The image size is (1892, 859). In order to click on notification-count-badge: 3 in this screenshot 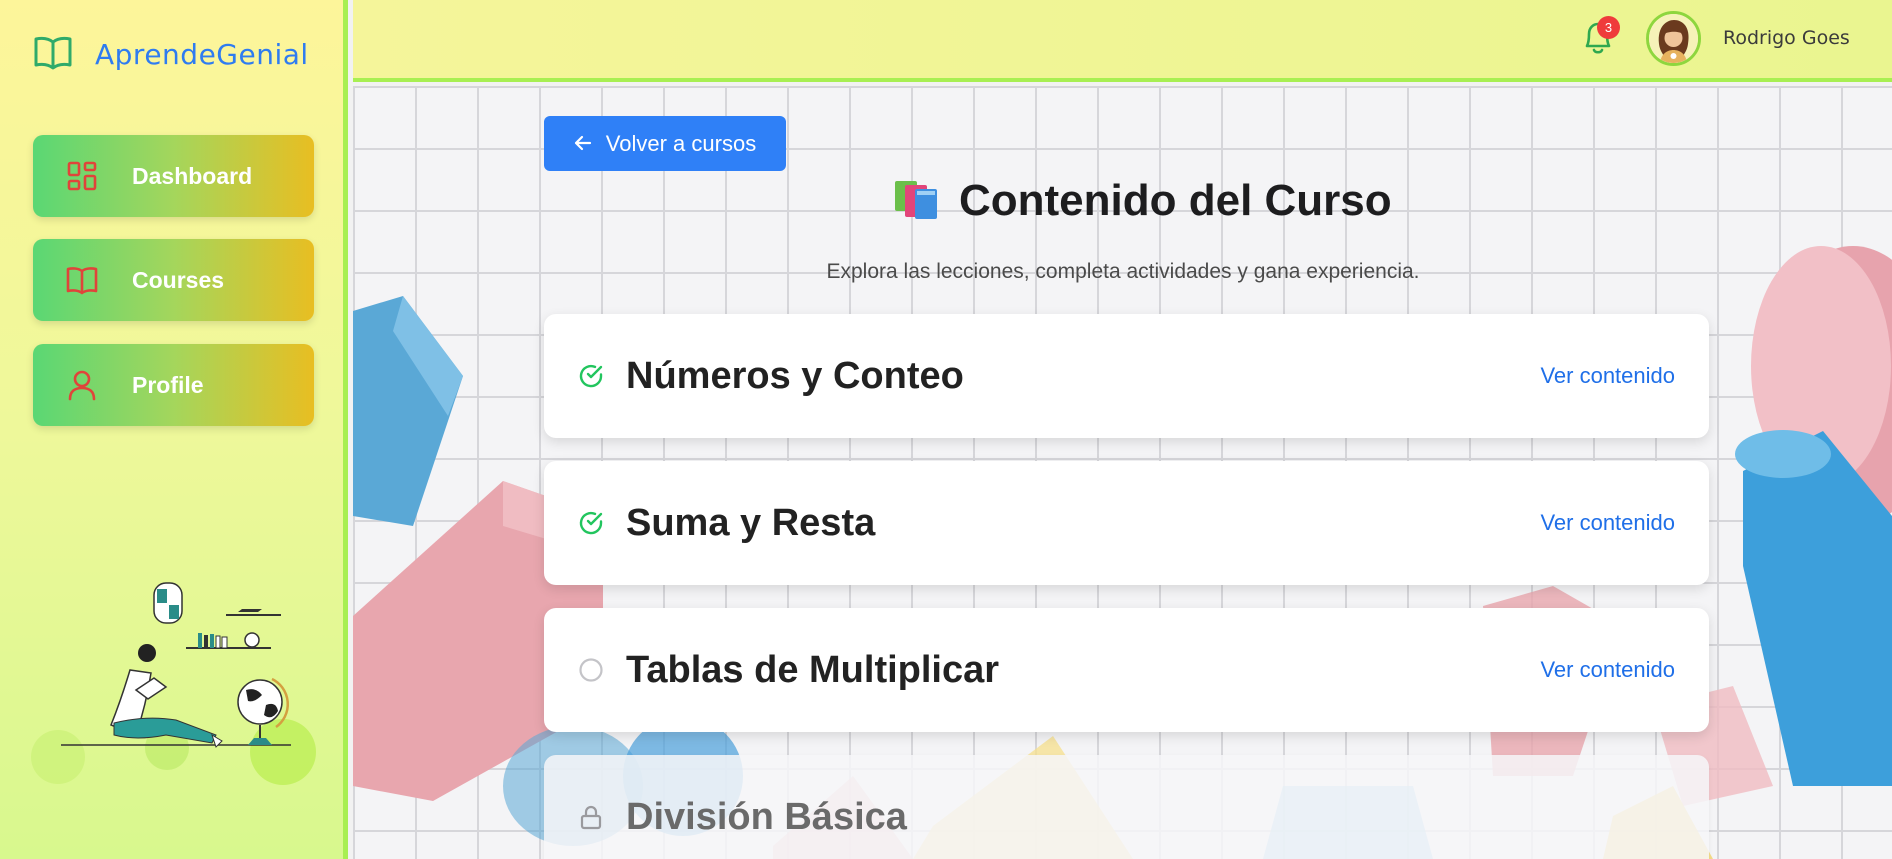, I will do `click(1608, 27)`.